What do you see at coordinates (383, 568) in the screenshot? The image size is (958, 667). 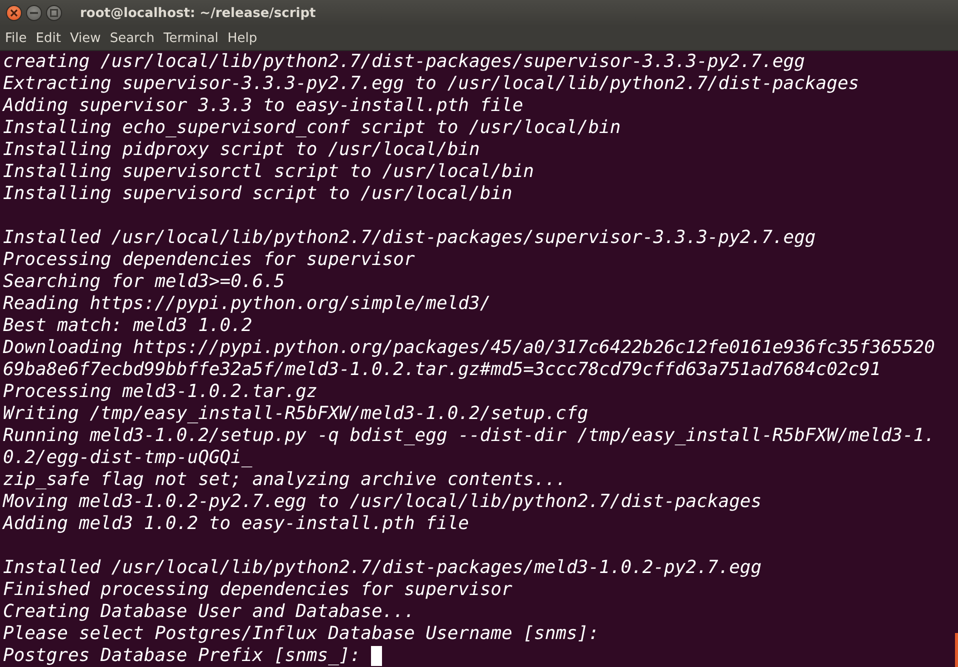 I see `terminal-line: Installed /usr/local/lib/python2.7/dist-packages/meld3-1.0.2-py2.7.egg` at bounding box center [383, 568].